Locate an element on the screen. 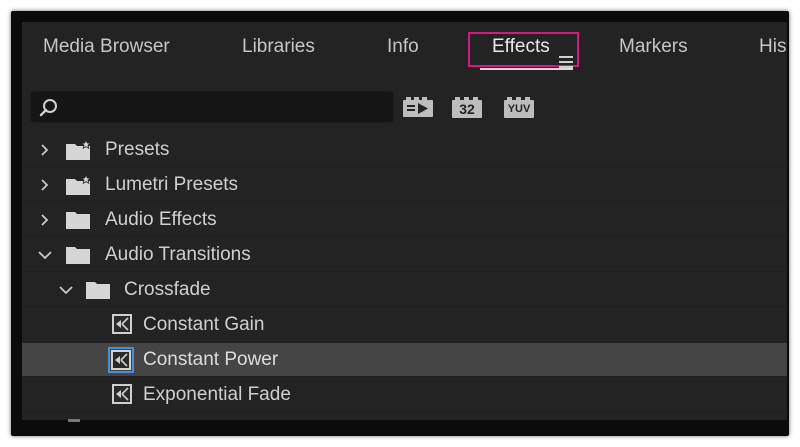  tab-history: Hist is located at coordinates (773, 47).